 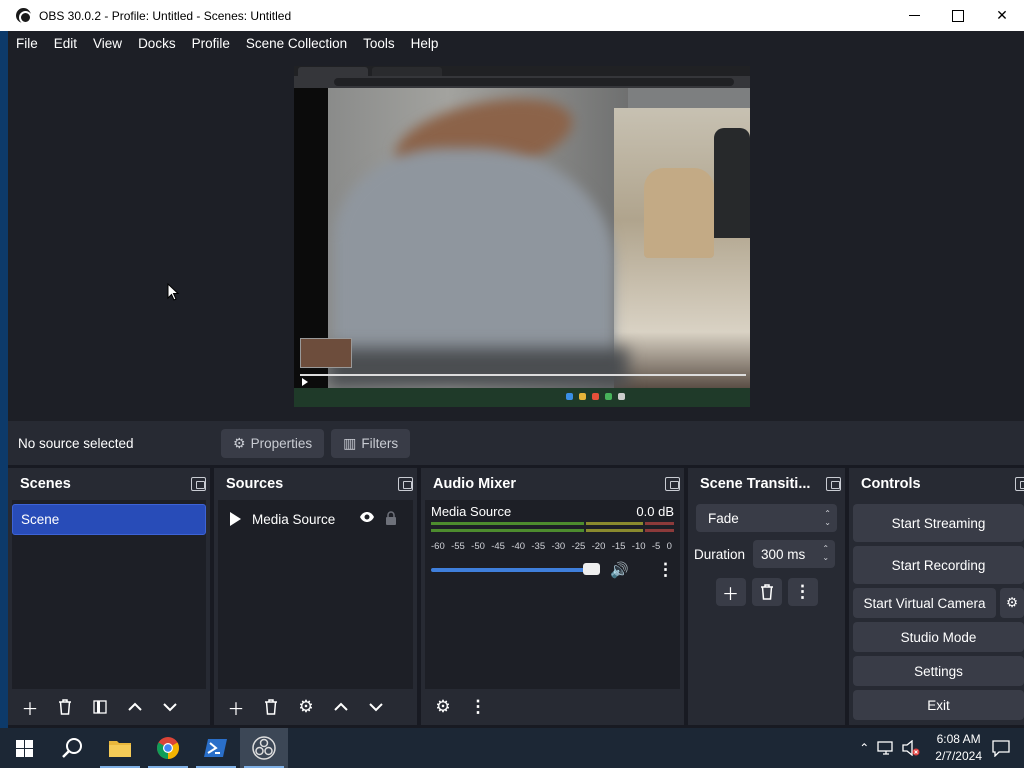 I want to click on source-properties-button: ⚙, so click(x=306, y=707).